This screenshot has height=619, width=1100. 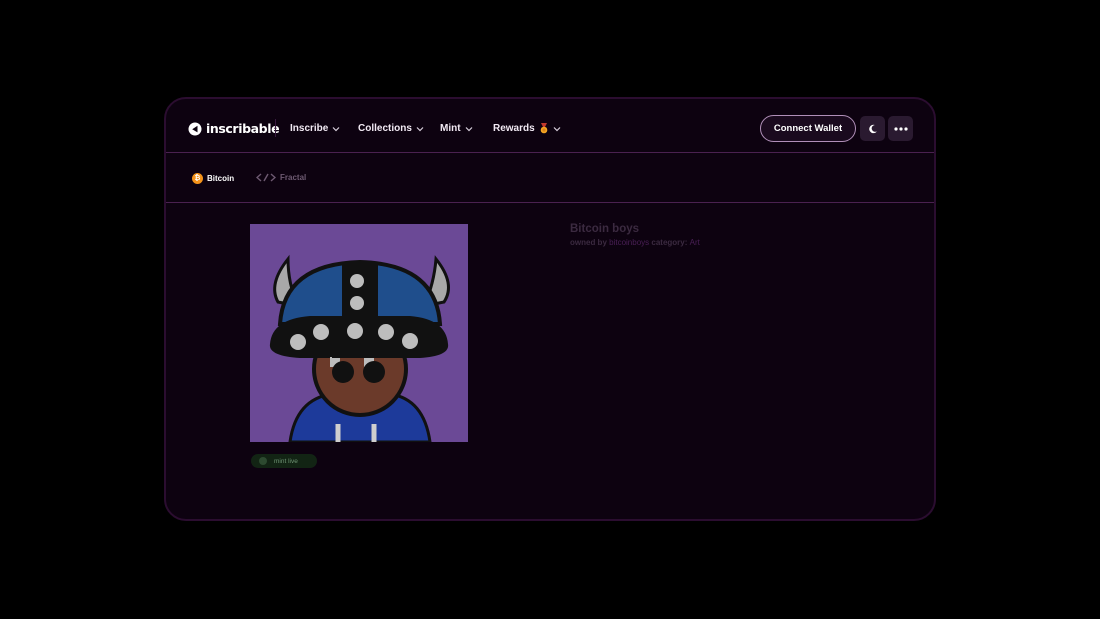 What do you see at coordinates (195, 128) in the screenshot?
I see `logo-arrow-icon` at bounding box center [195, 128].